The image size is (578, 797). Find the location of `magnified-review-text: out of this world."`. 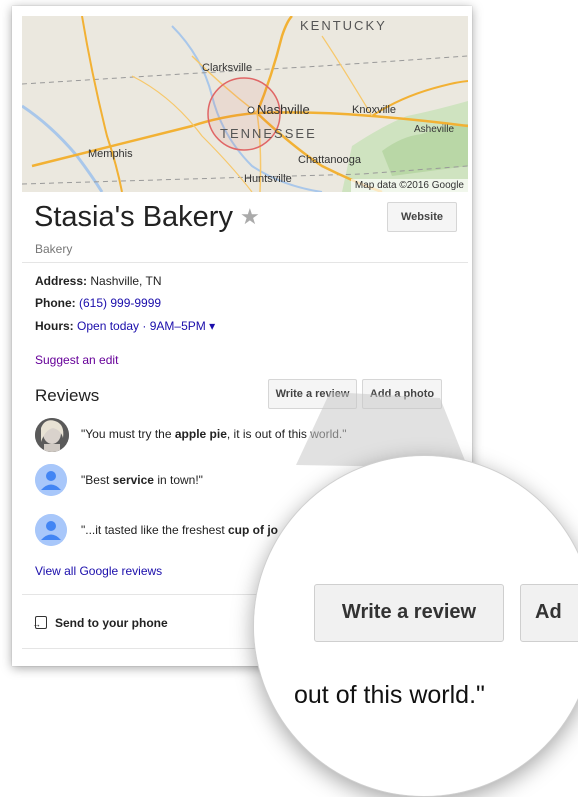

magnified-review-text: out of this world." is located at coordinates (389, 695).